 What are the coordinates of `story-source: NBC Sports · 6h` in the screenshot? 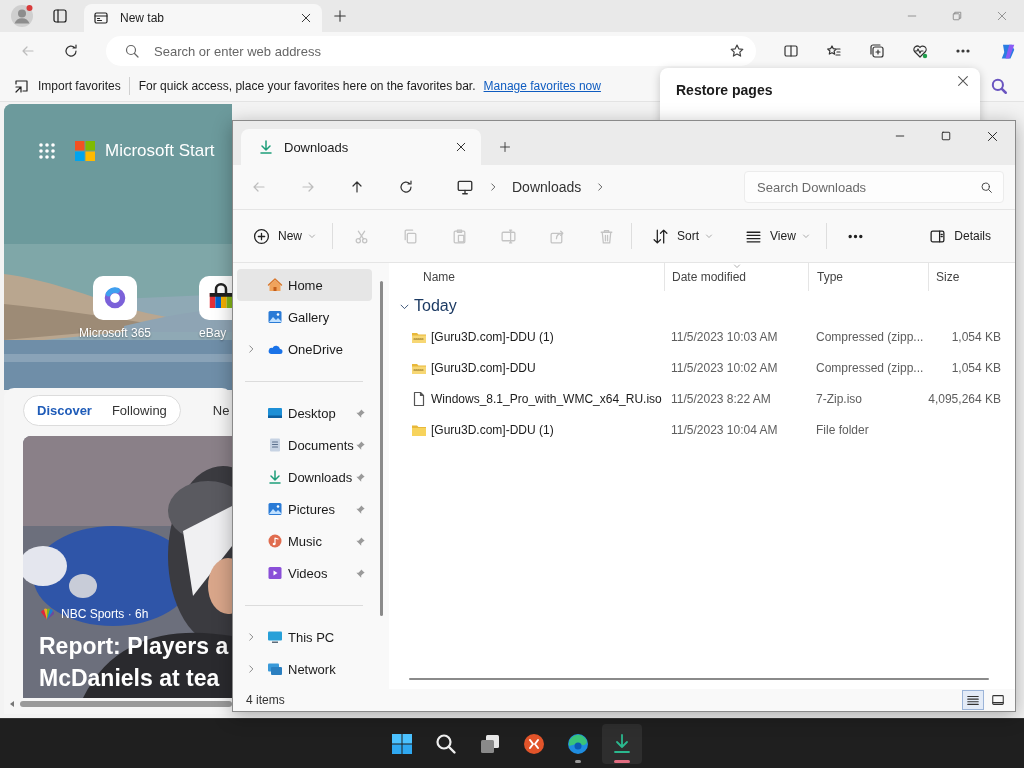 It's located at (105, 614).